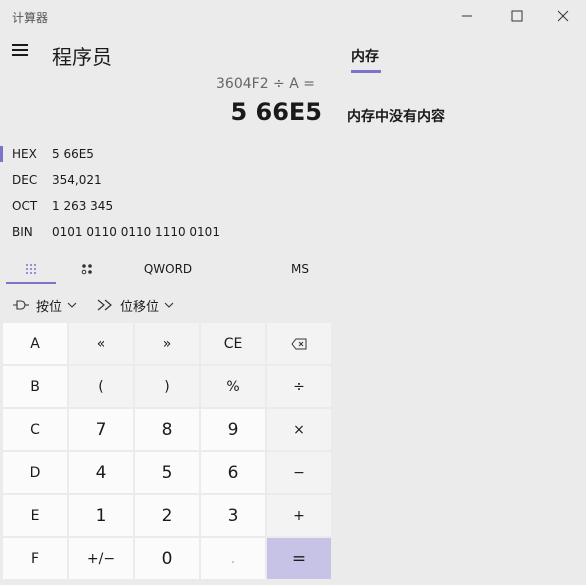 The image size is (586, 585). I want to click on tab-full-keypad, so click(31, 269).